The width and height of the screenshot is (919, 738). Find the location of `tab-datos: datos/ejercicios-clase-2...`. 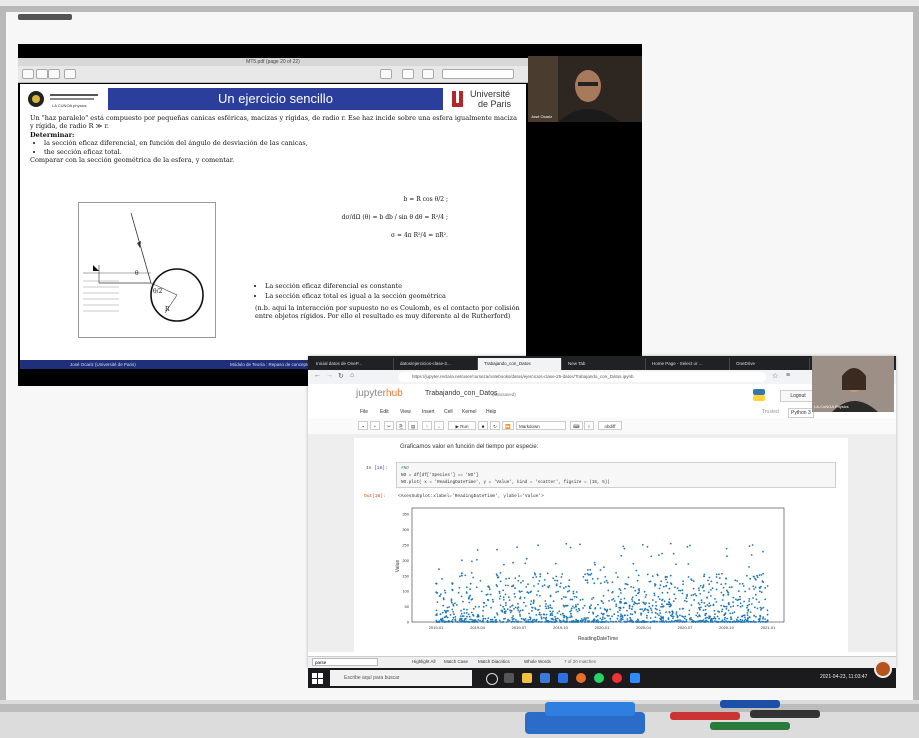

tab-datos: datos/ejercicios-clase-2... is located at coordinates (436, 364).